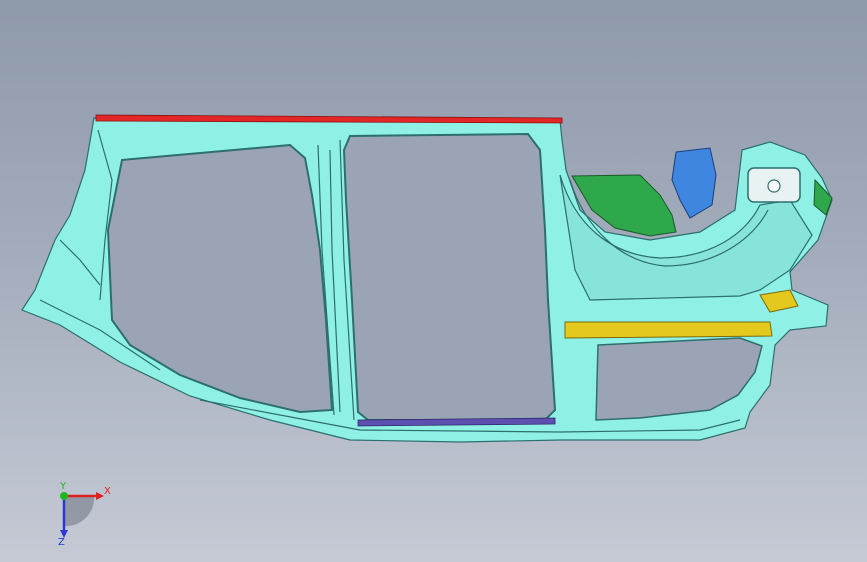 The image size is (867, 562). What do you see at coordinates (449, 276) in the screenshot?
I see `rear-door-opening` at bounding box center [449, 276].